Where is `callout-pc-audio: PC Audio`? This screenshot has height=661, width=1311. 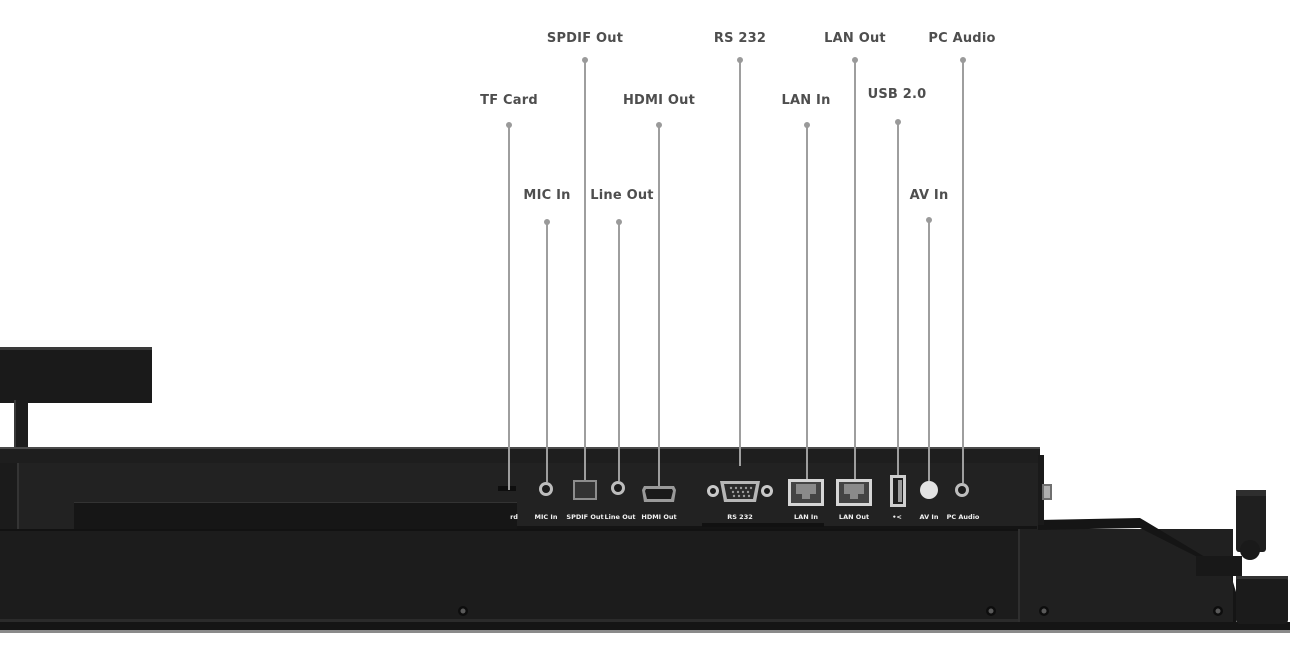
callout-pc-audio: PC Audio is located at coordinates (962, 38).